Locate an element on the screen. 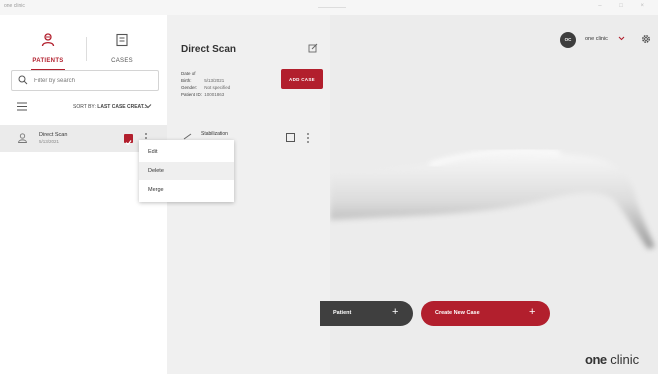 The width and height of the screenshot is (658, 374). create-new-case-label: Create New Case is located at coordinates (457, 313).